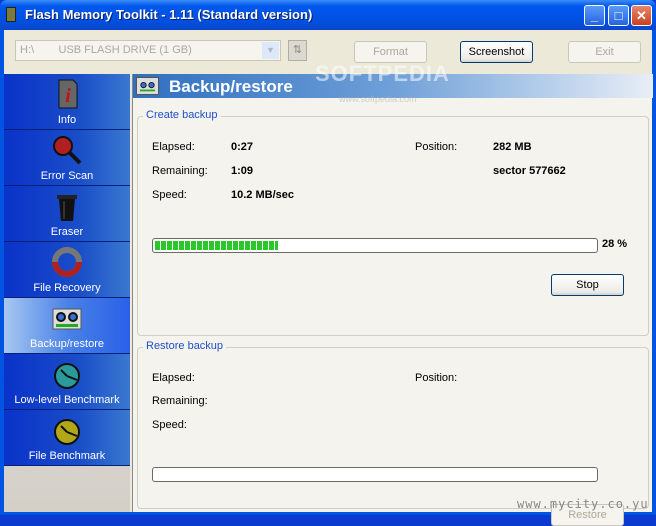  Describe the element at coordinates (67, 400) in the screenshot. I see `sidebar-item-label: Low-level Benchmark` at that location.